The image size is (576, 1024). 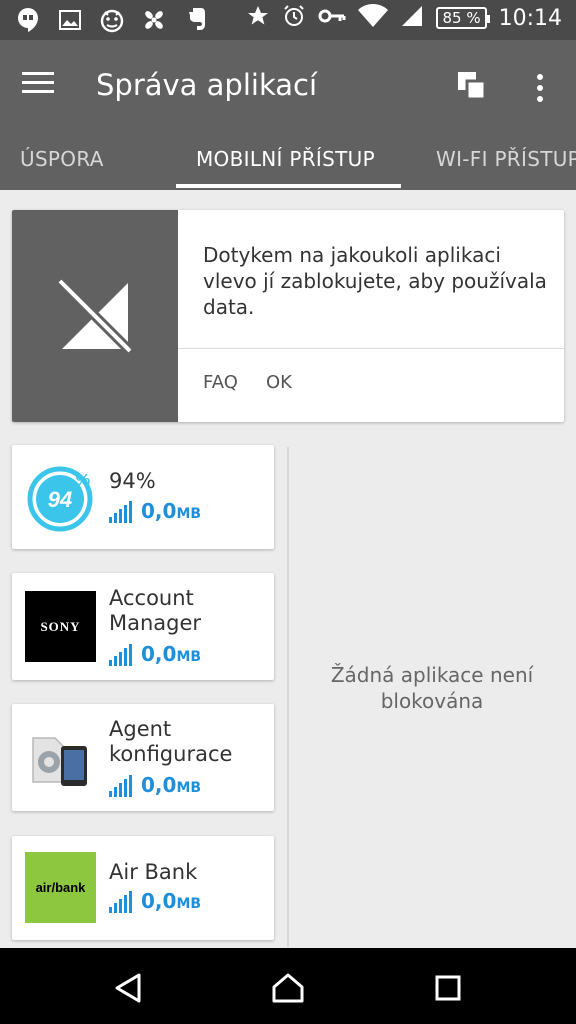 I want to click on app-list-item-account-manager: SONY Account Manager 0,0MB, so click(x=143, y=626).